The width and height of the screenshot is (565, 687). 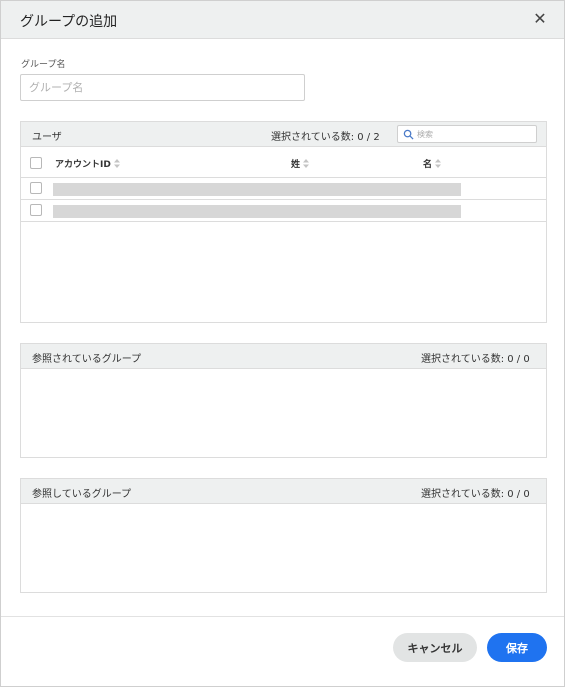 What do you see at coordinates (162, 87) in the screenshot?
I see `group-name-input` at bounding box center [162, 87].